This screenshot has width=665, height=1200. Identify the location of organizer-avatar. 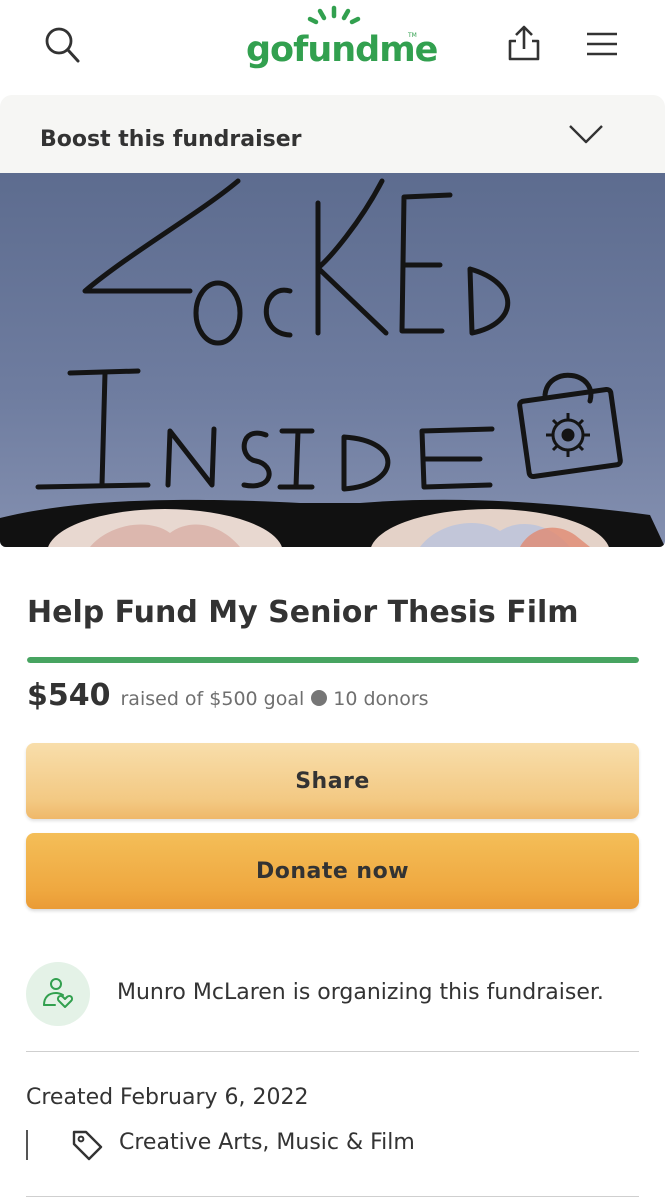
(58, 994).